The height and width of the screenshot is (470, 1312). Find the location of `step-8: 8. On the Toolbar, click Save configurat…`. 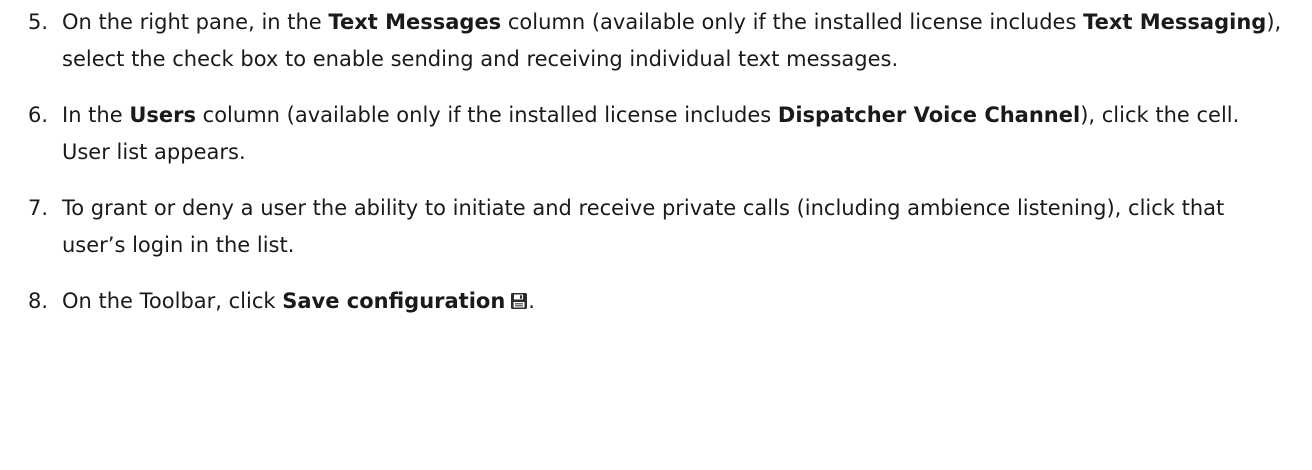

step-8: 8. On the Toolbar, click Save configurat… is located at coordinates (656, 302).